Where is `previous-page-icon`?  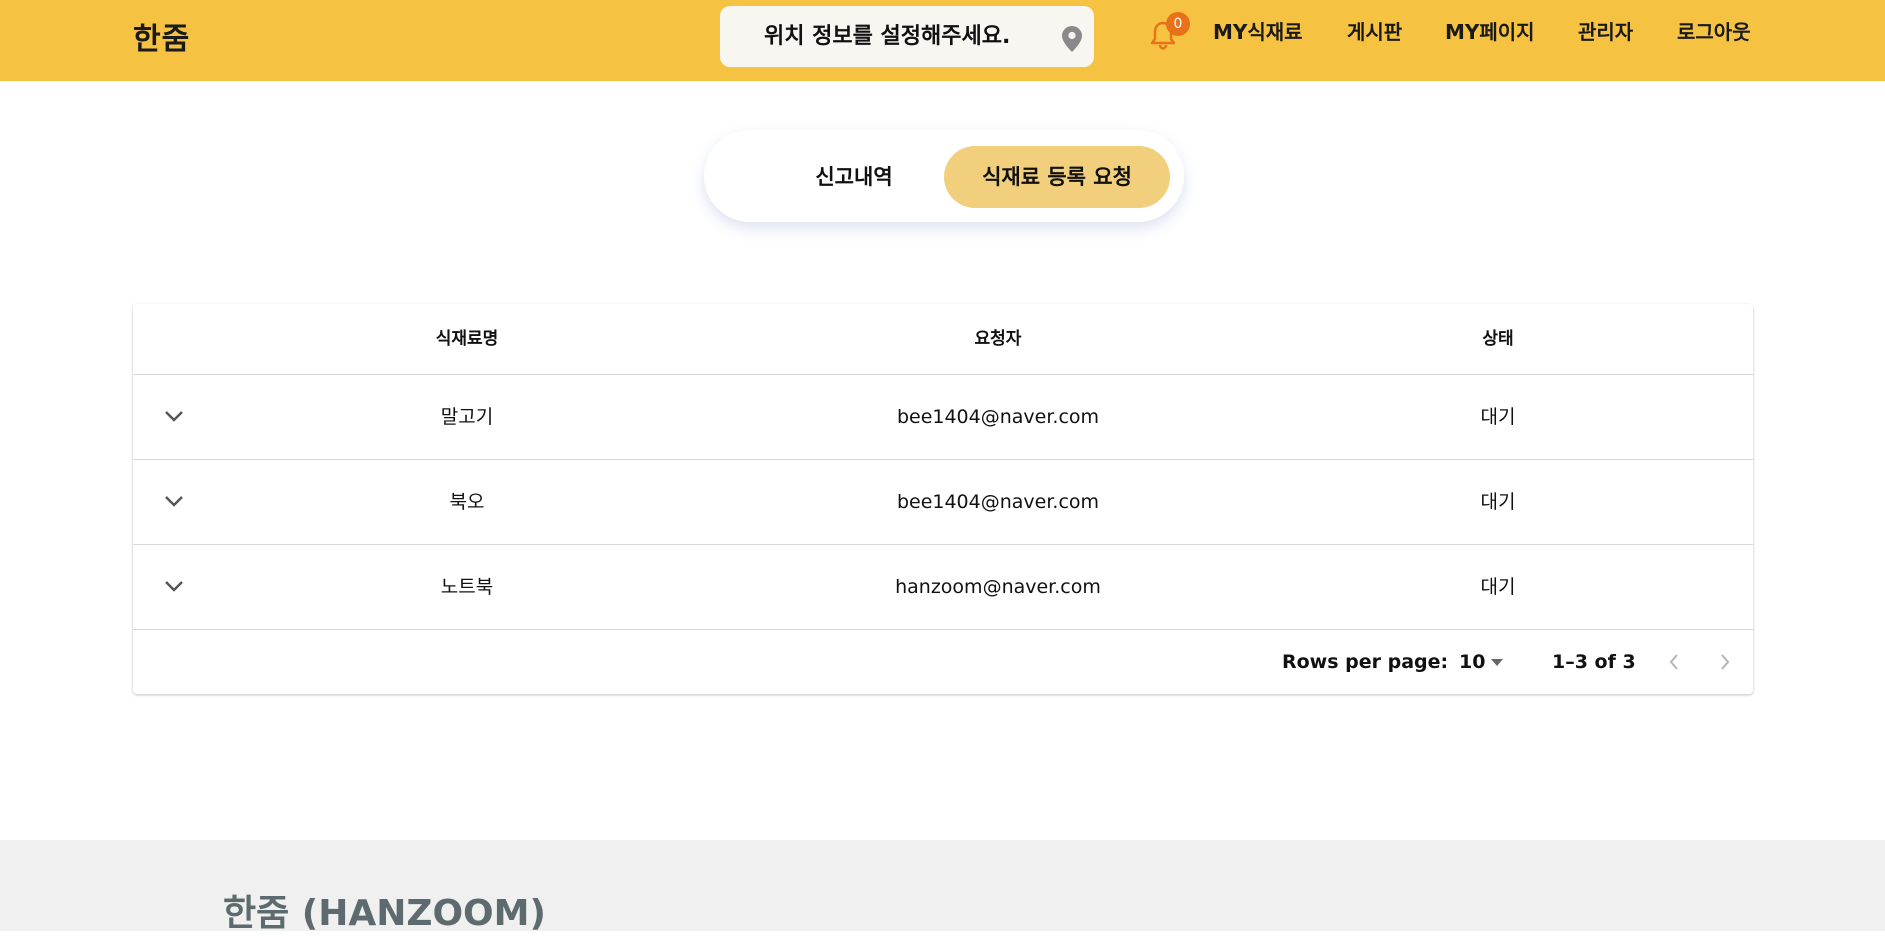 previous-page-icon is located at coordinates (1674, 662).